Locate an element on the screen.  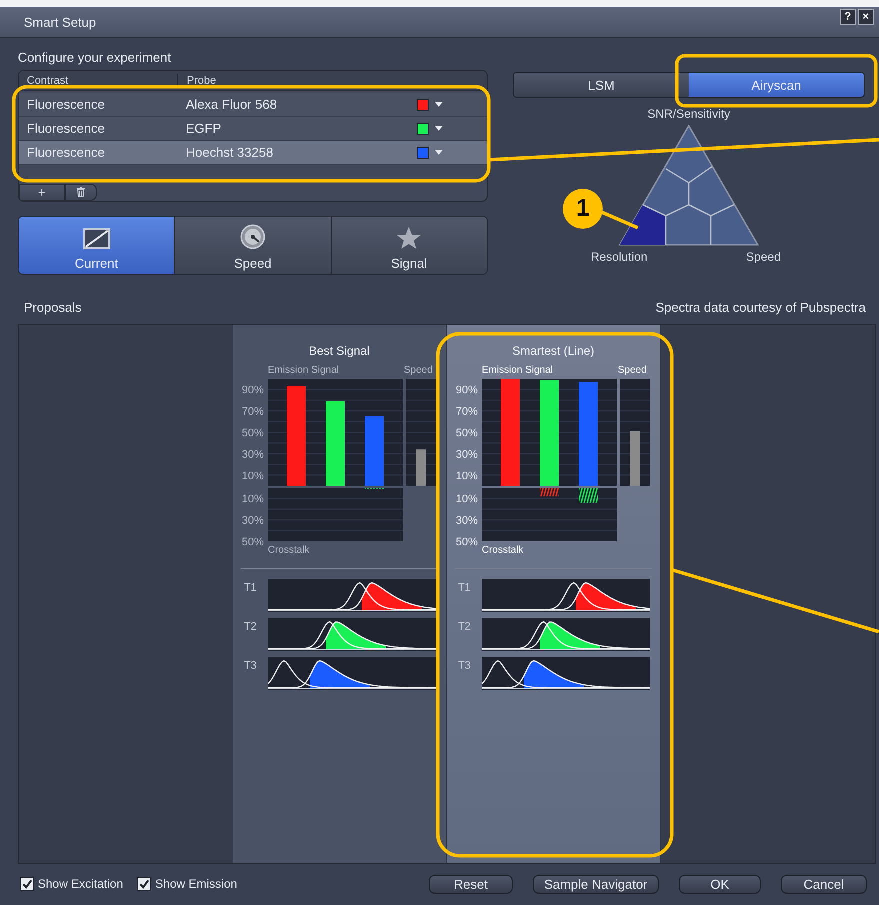
gauge-icon is located at coordinates (253, 237).